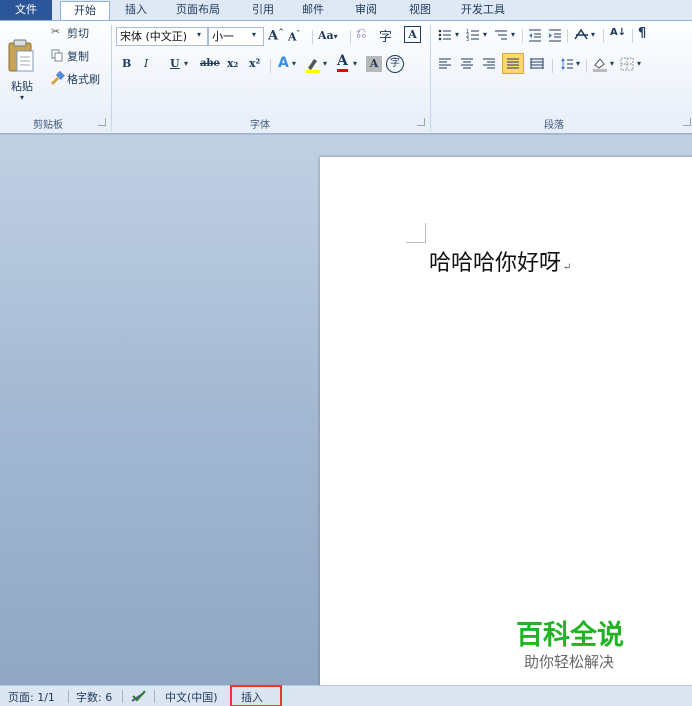 The width and height of the screenshot is (692, 706). Describe the element at coordinates (366, 10) in the screenshot. I see `tab-review: 审阅` at that location.